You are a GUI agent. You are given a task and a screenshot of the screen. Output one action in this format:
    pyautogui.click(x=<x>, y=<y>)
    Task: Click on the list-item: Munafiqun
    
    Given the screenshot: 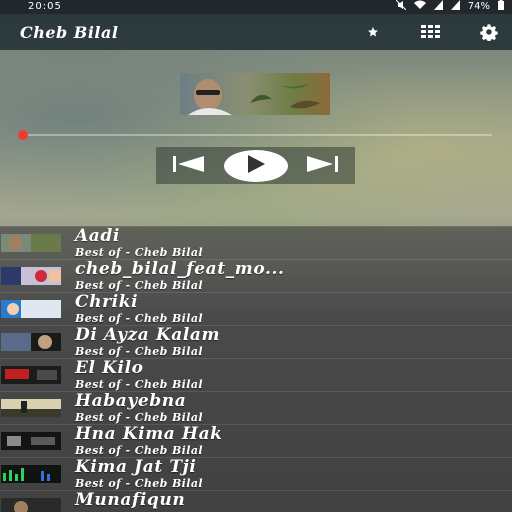 What is the action you would take?
    pyautogui.click(x=256, y=501)
    